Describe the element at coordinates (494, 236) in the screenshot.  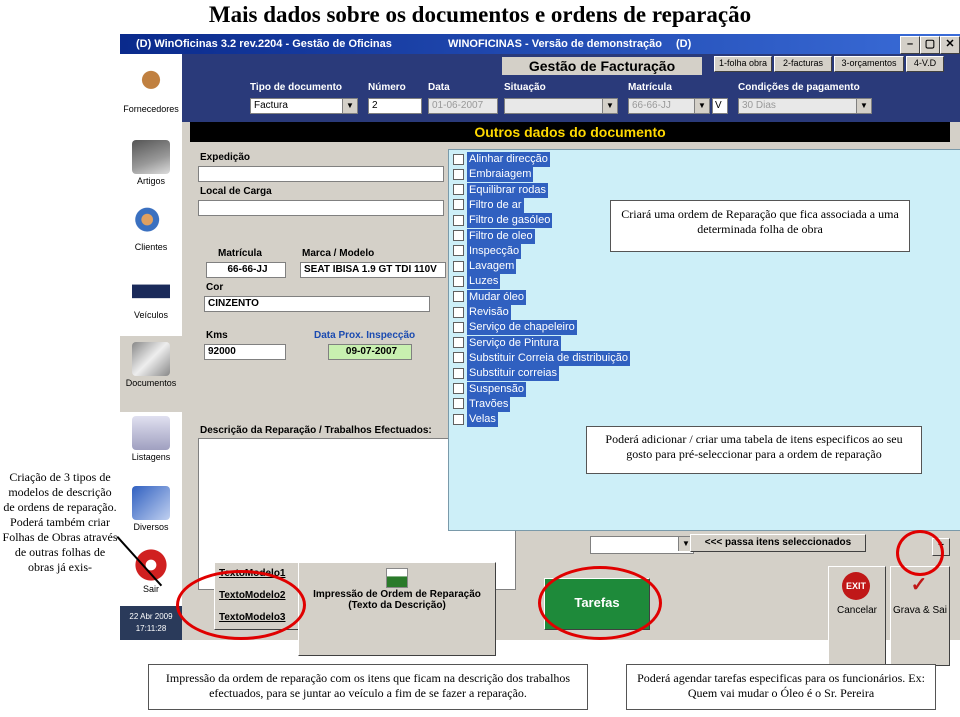
I see `list-item: Filtro de oleo` at that location.